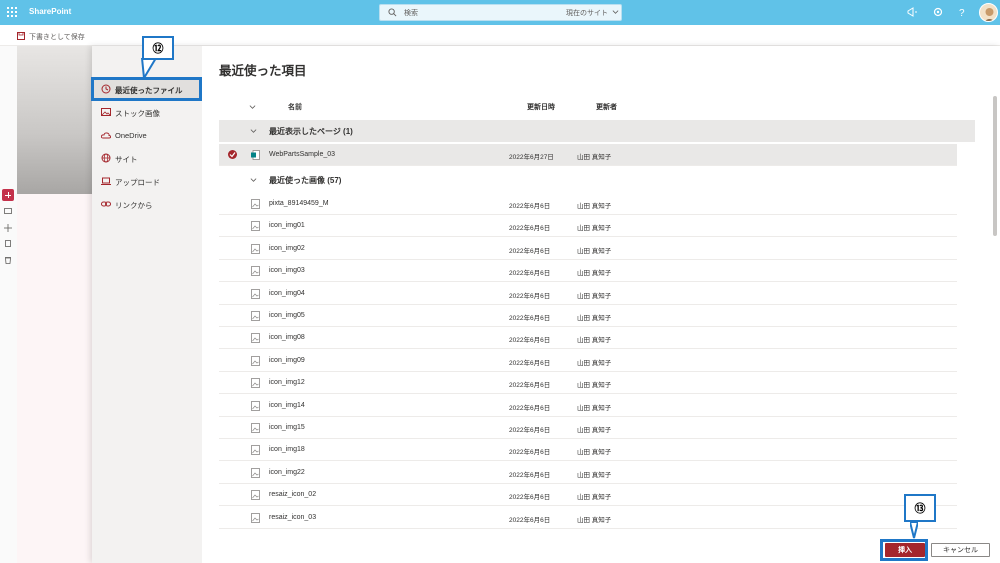  I want to click on nav-item-from-link: リンクから, so click(147, 204).